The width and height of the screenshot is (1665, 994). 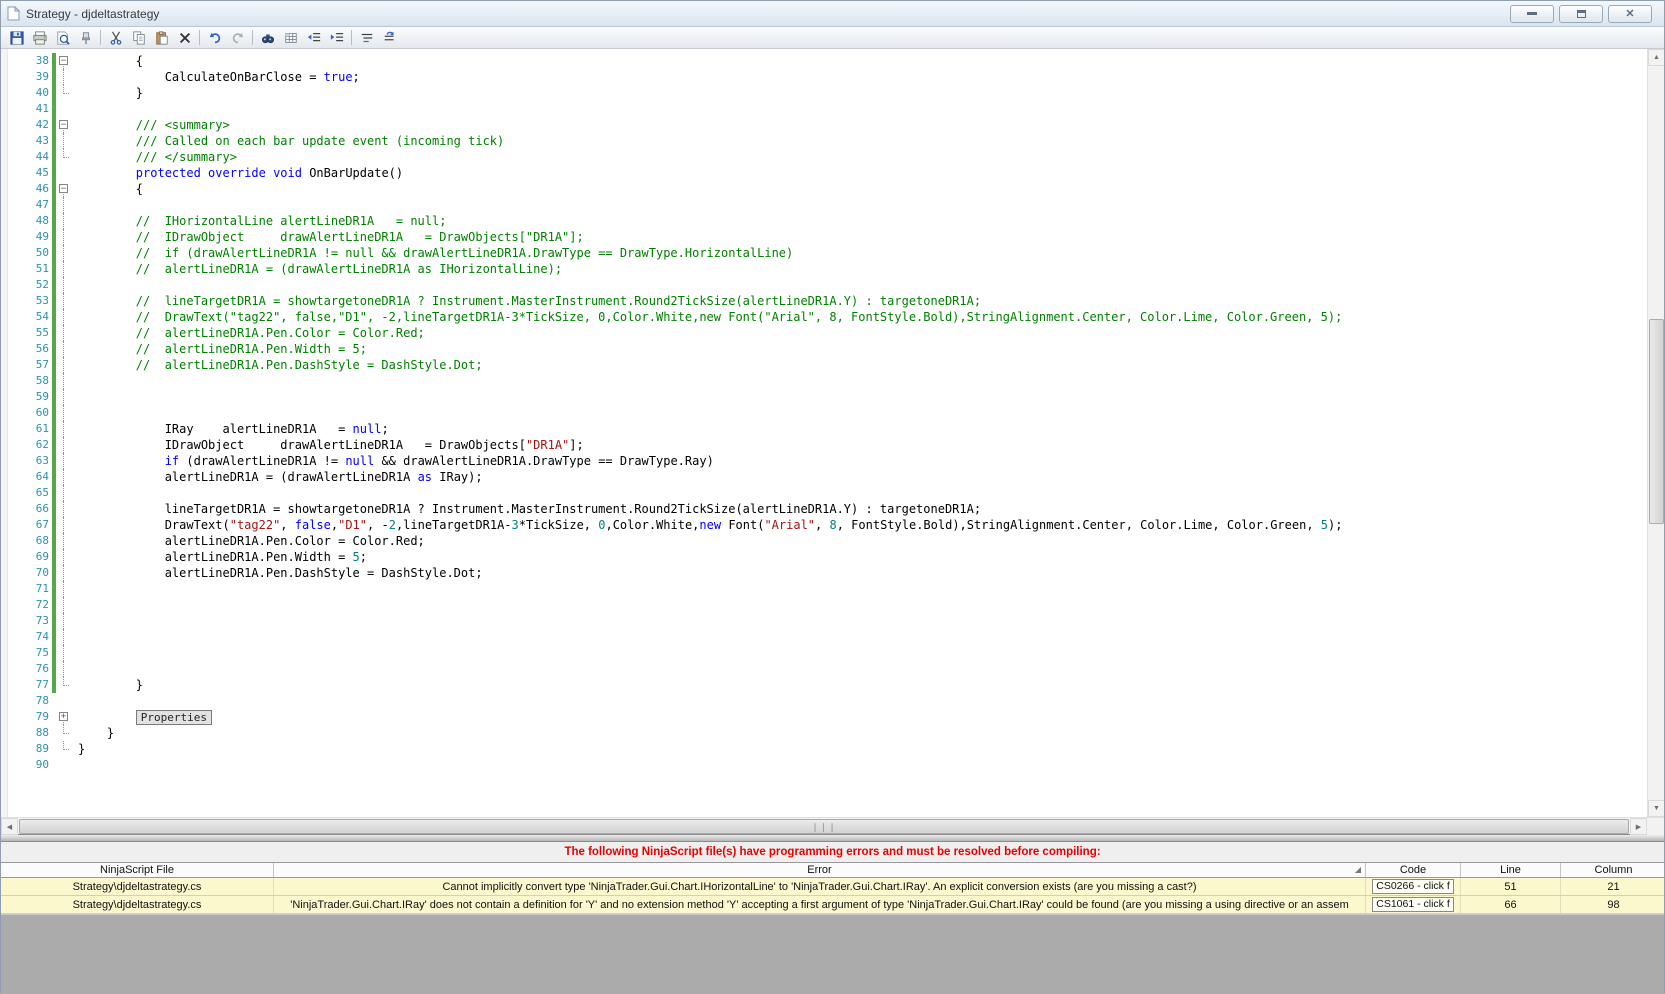 What do you see at coordinates (1532, 13) in the screenshot?
I see `minimize-button` at bounding box center [1532, 13].